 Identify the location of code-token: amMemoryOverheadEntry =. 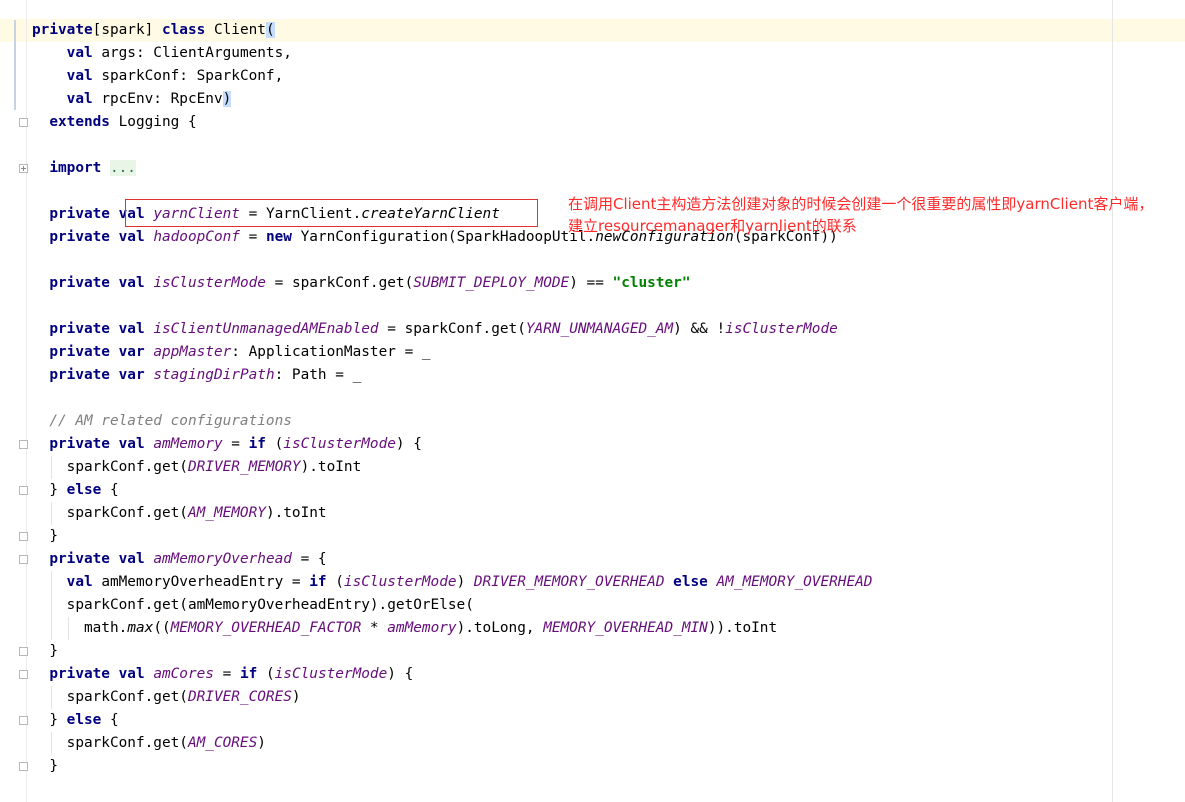
(201, 582).